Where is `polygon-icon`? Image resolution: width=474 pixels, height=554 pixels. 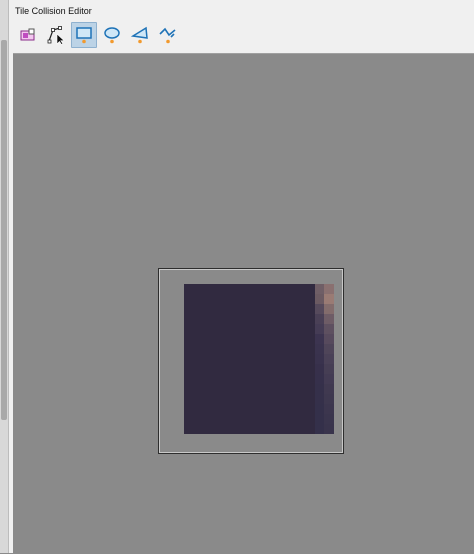
polygon-icon is located at coordinates (140, 35).